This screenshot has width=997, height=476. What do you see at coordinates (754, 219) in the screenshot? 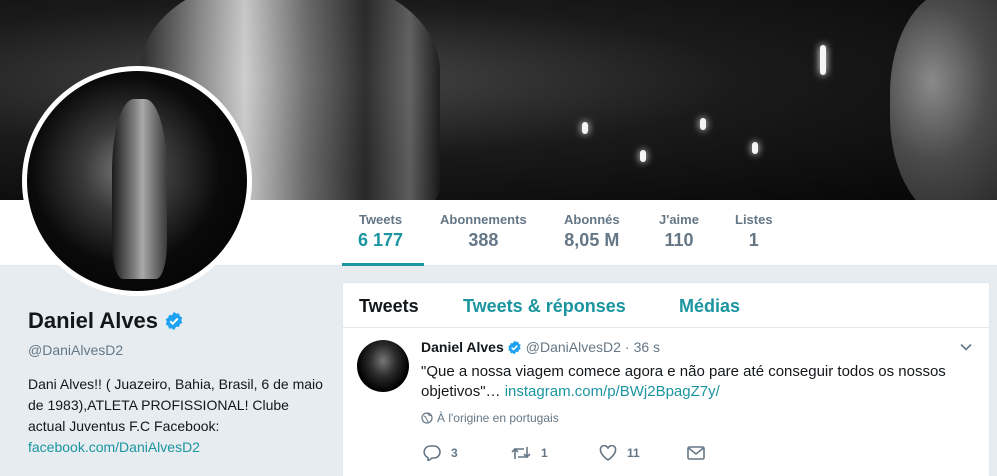
I see `stat-label: Listes` at bounding box center [754, 219].